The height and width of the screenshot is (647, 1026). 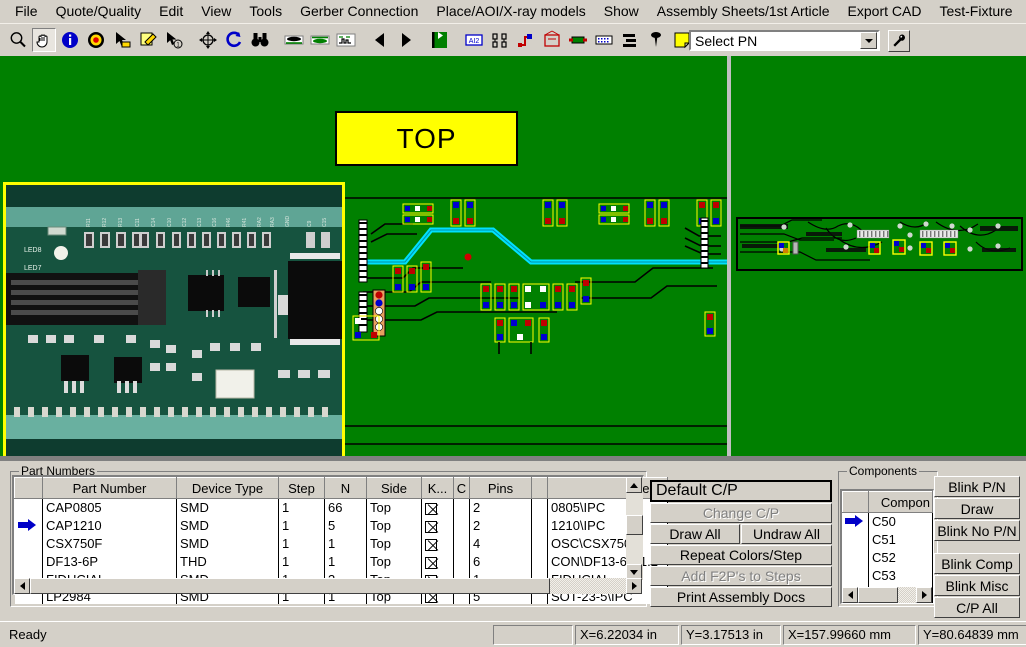 I want to click on row-marker-selected, so click(x=28, y=525).